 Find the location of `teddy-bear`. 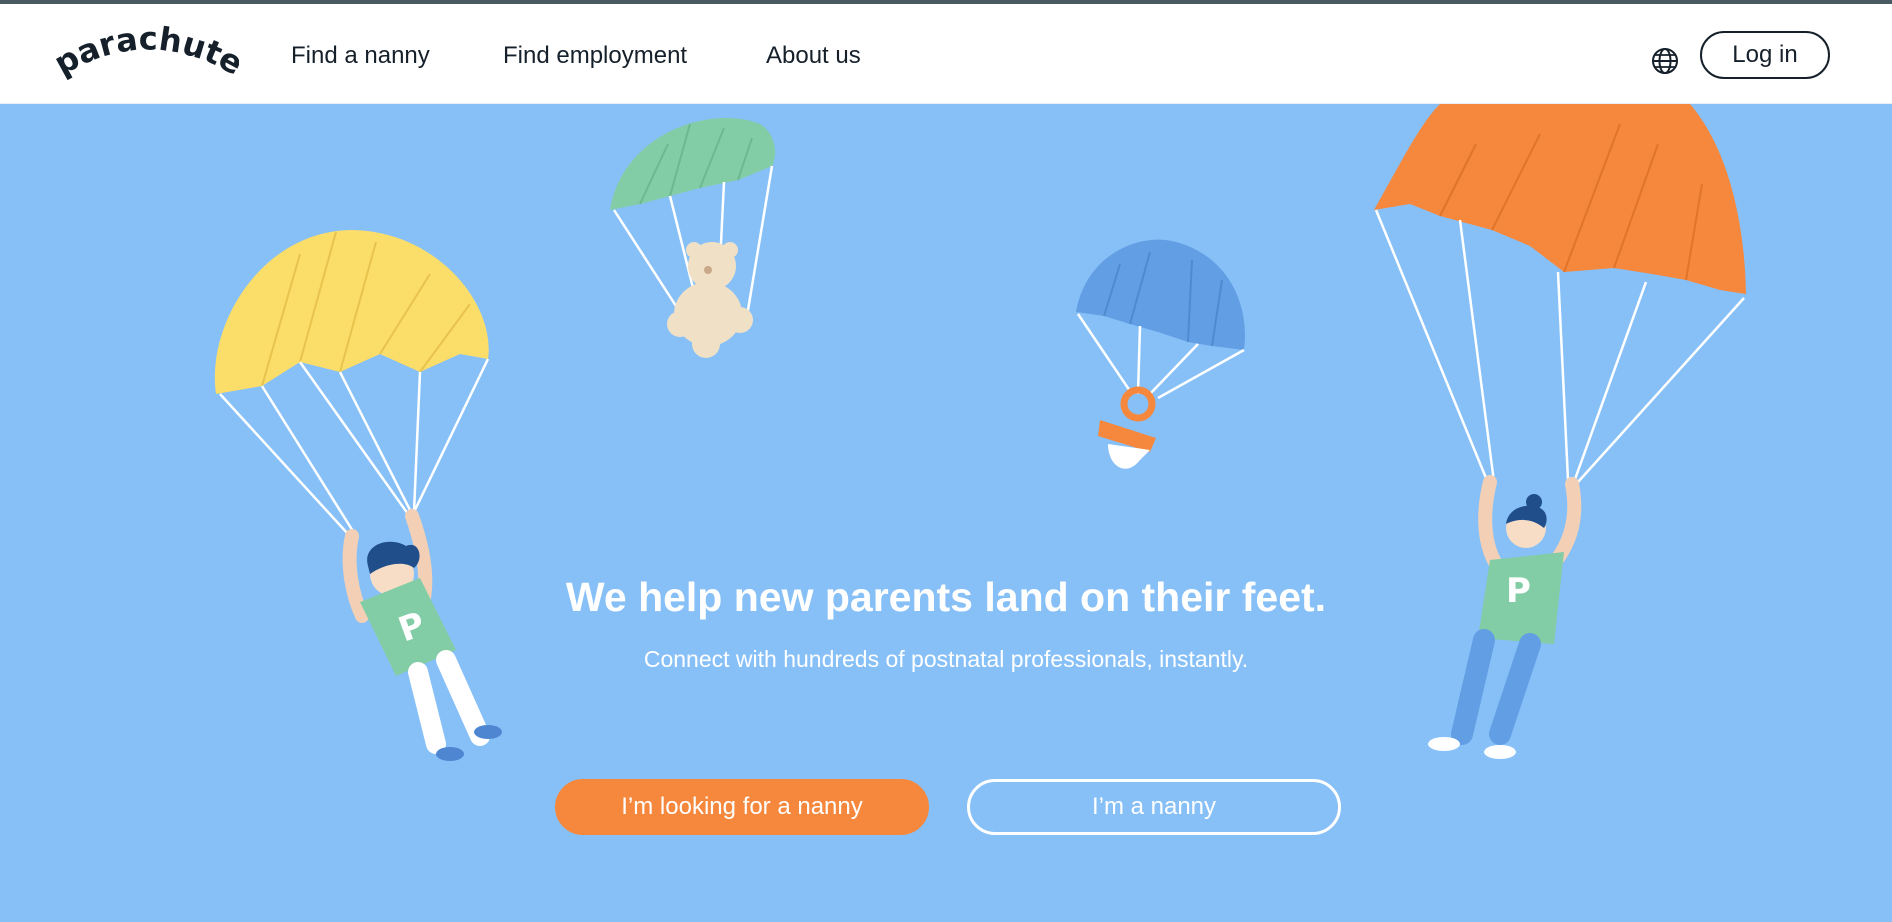

teddy-bear is located at coordinates (710, 300).